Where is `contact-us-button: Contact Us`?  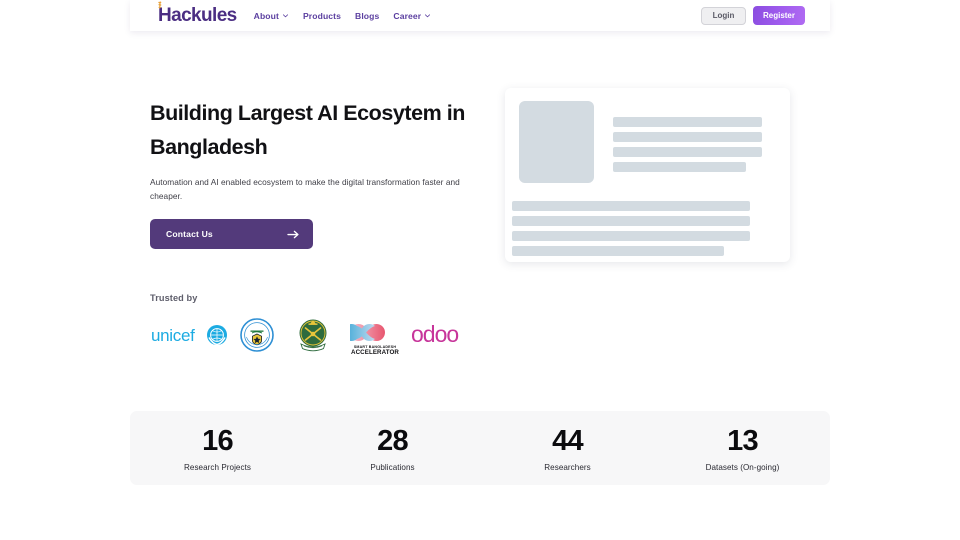
contact-us-button: Contact Us is located at coordinates (231, 234).